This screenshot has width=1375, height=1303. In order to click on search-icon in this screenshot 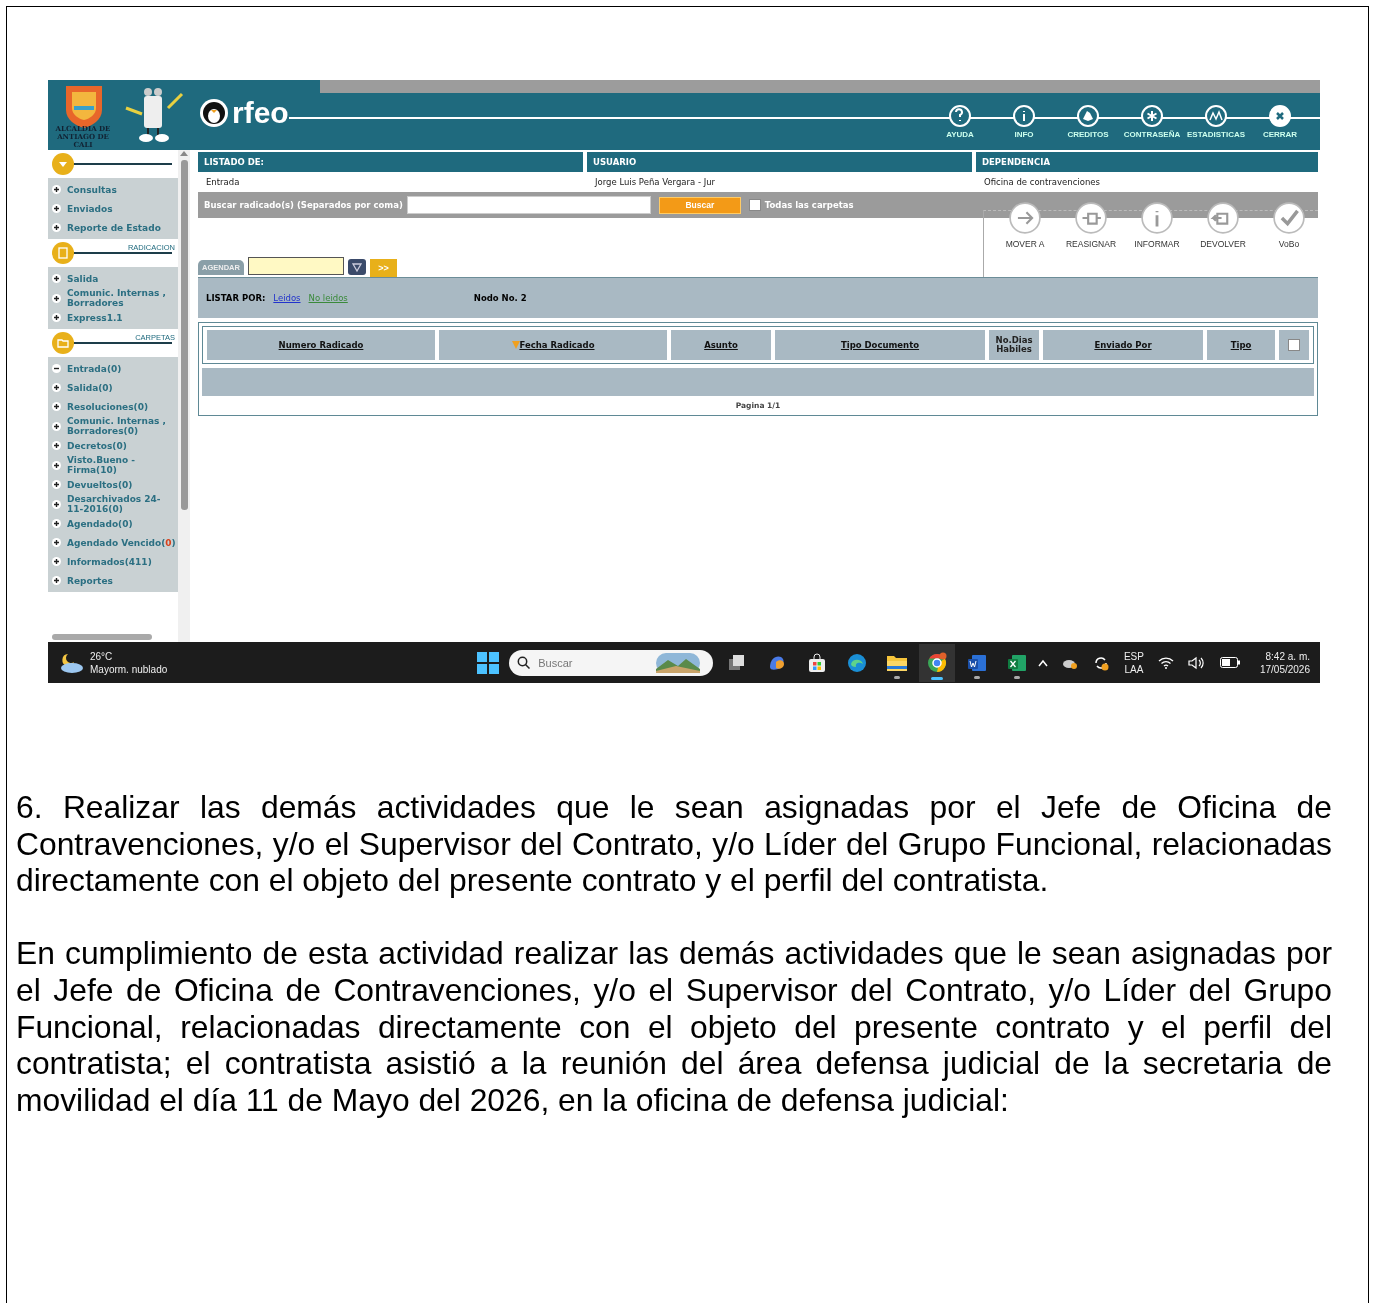, I will do `click(524, 662)`.